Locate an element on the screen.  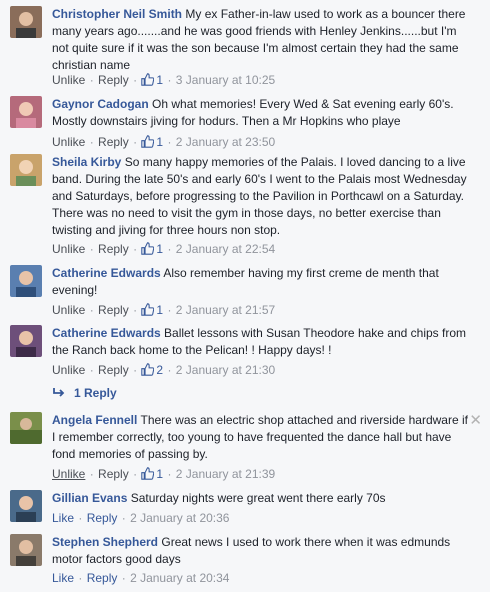
comment-actions: Unlike · Reply · 1 · 2 January at 21:39 is located at coordinates (266, 474).